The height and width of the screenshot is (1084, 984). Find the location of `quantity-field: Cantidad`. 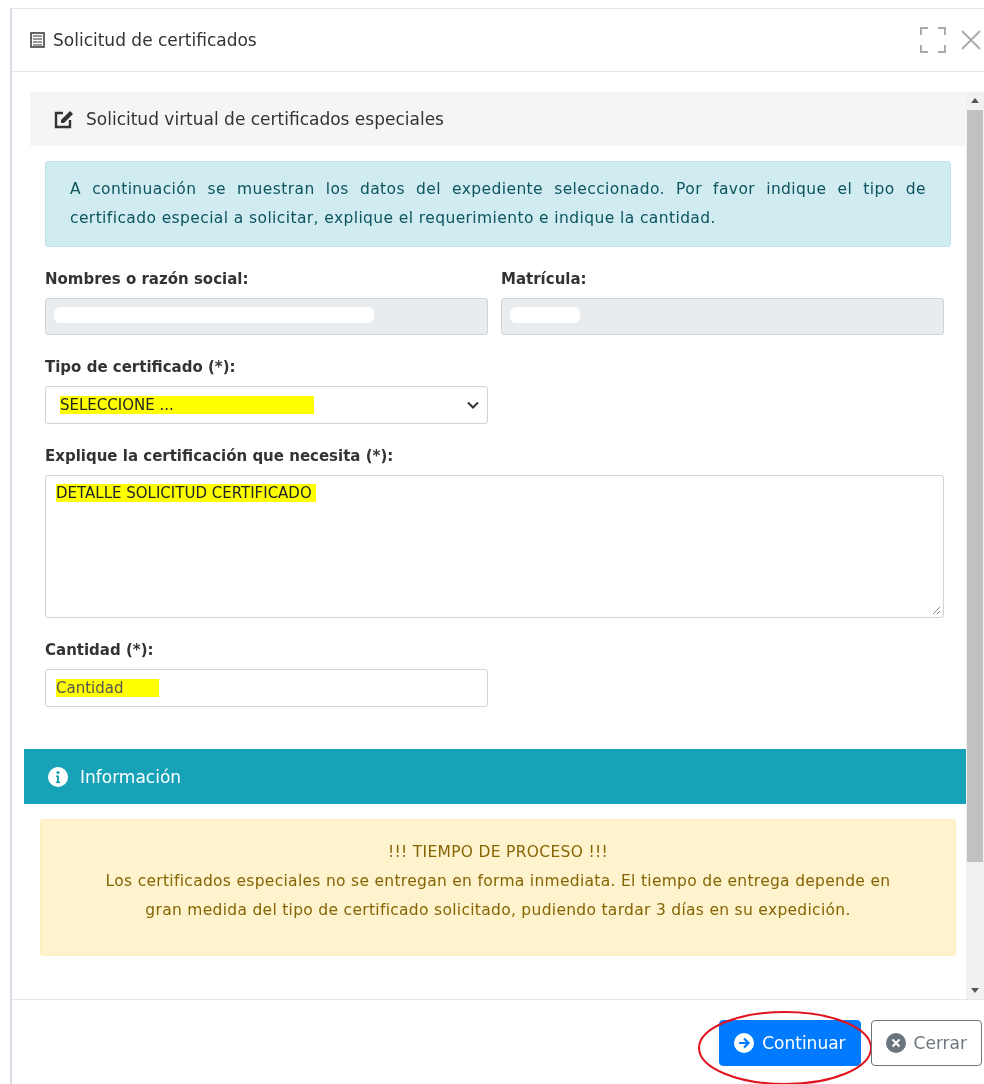

quantity-field: Cantidad is located at coordinates (266, 688).